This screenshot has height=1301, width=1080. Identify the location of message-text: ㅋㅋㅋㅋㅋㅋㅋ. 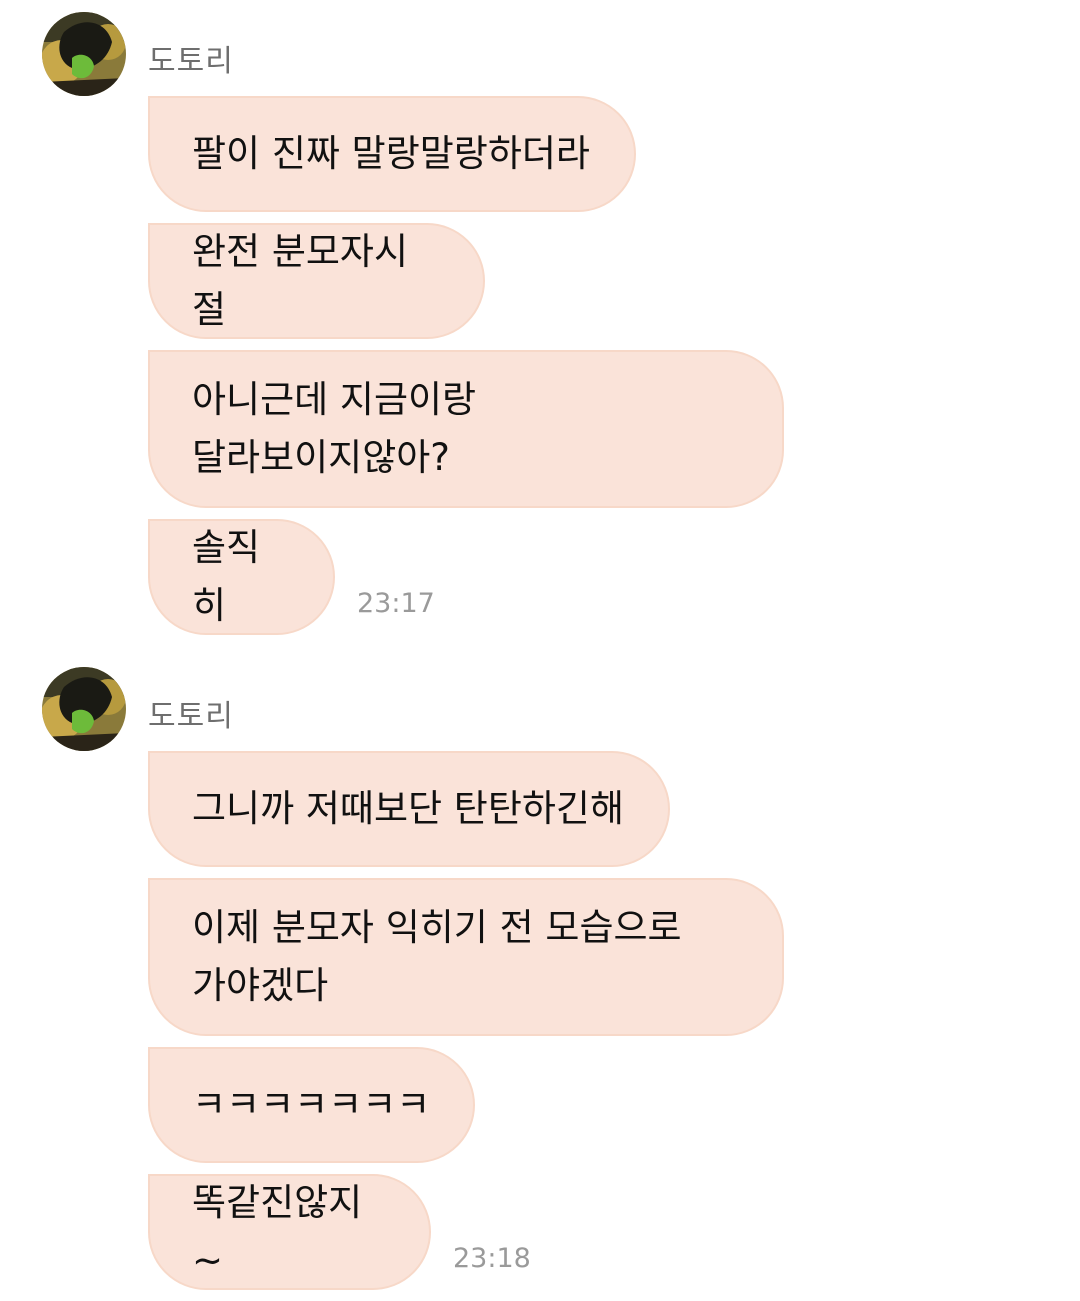
(311, 1104).